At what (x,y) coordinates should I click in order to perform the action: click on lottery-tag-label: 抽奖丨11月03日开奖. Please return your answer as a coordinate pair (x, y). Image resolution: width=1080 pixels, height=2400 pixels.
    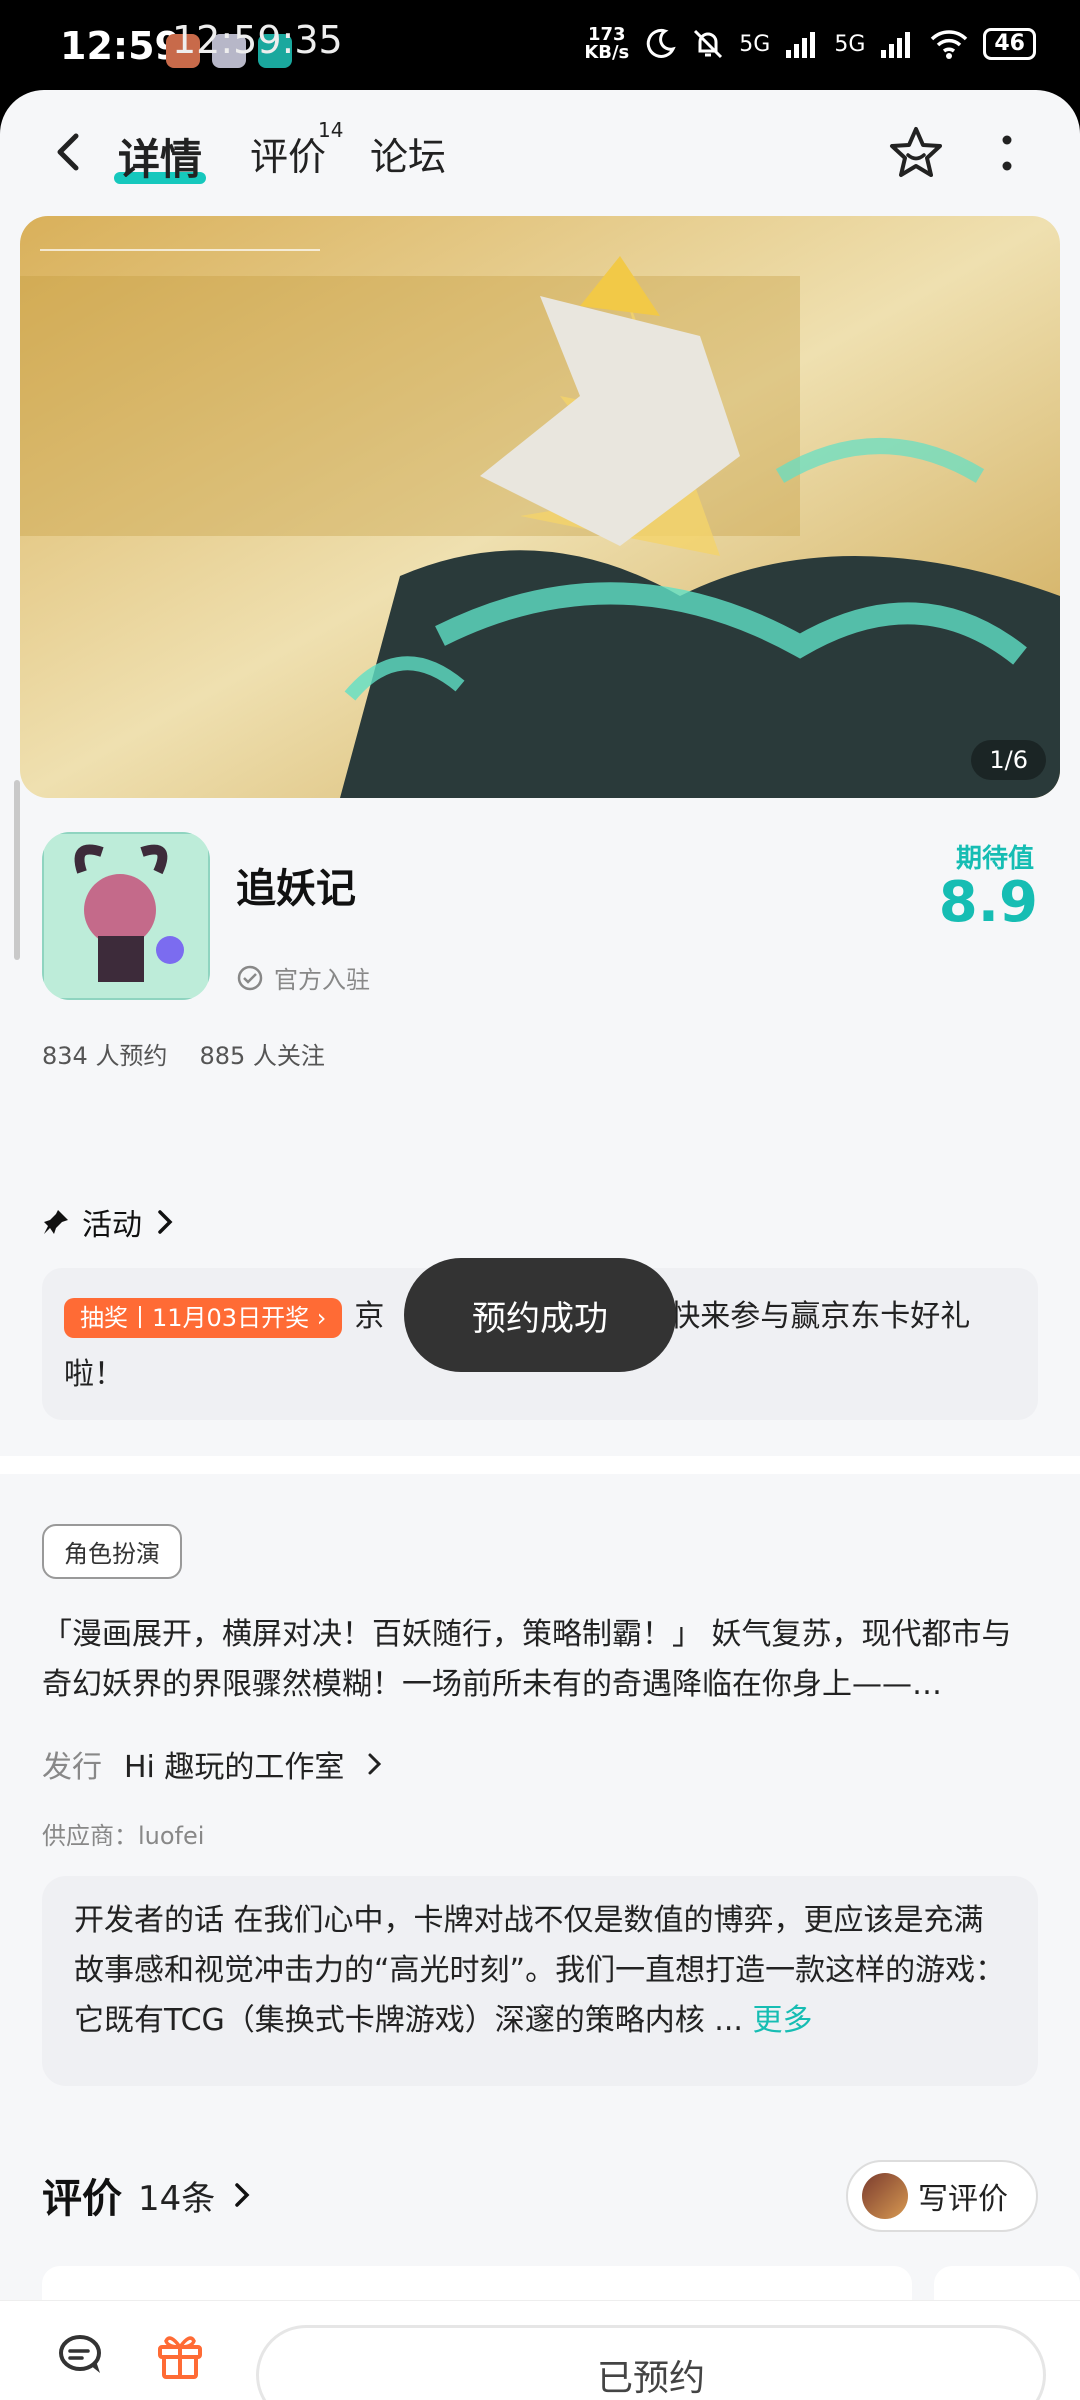
    Looking at the image, I should click on (195, 1317).